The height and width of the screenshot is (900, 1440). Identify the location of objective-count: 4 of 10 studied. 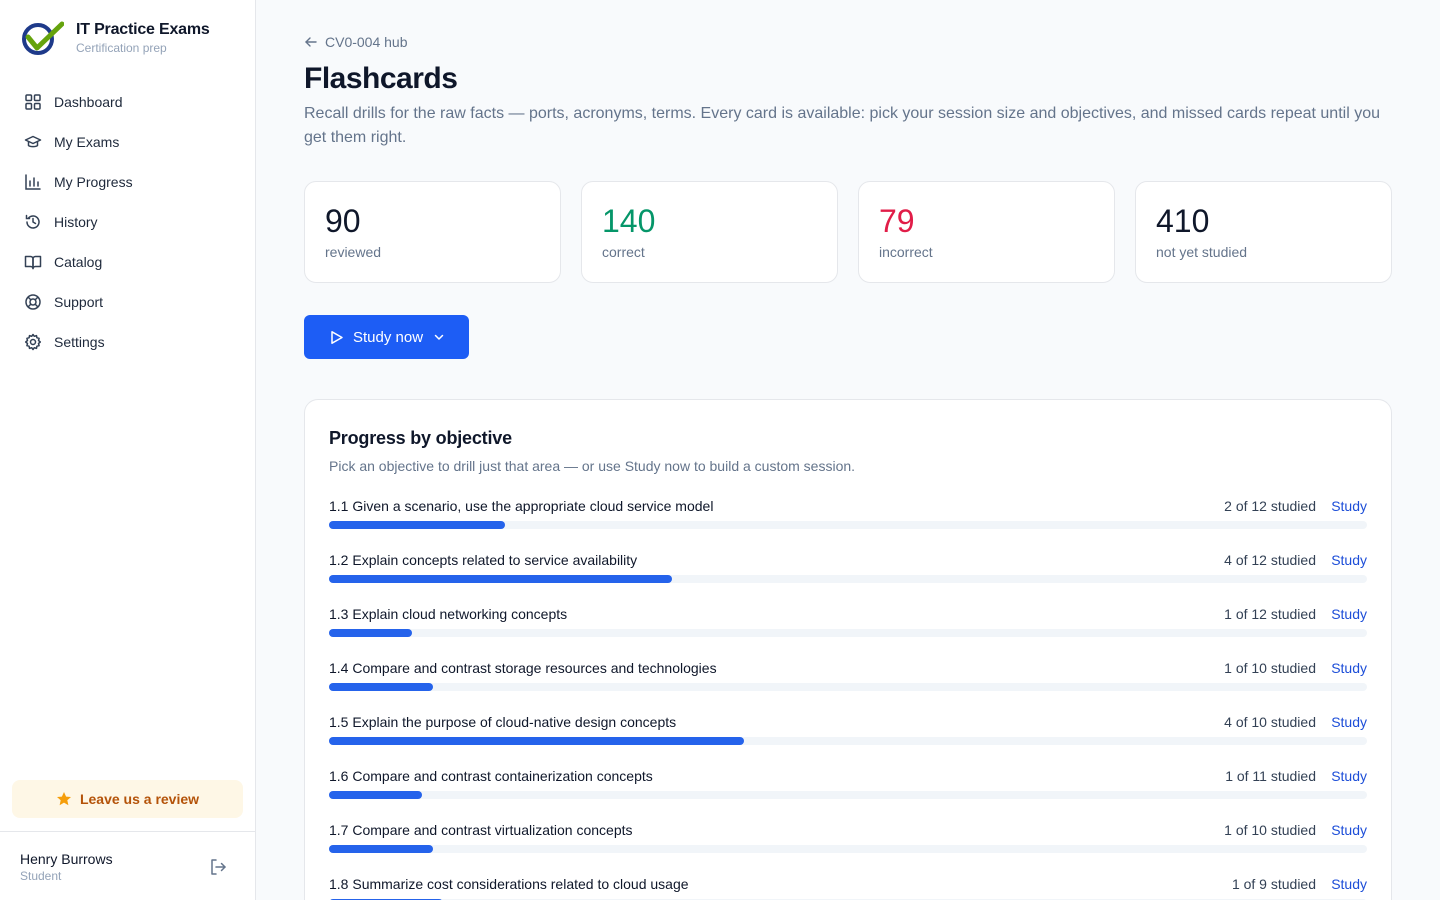
(1270, 722).